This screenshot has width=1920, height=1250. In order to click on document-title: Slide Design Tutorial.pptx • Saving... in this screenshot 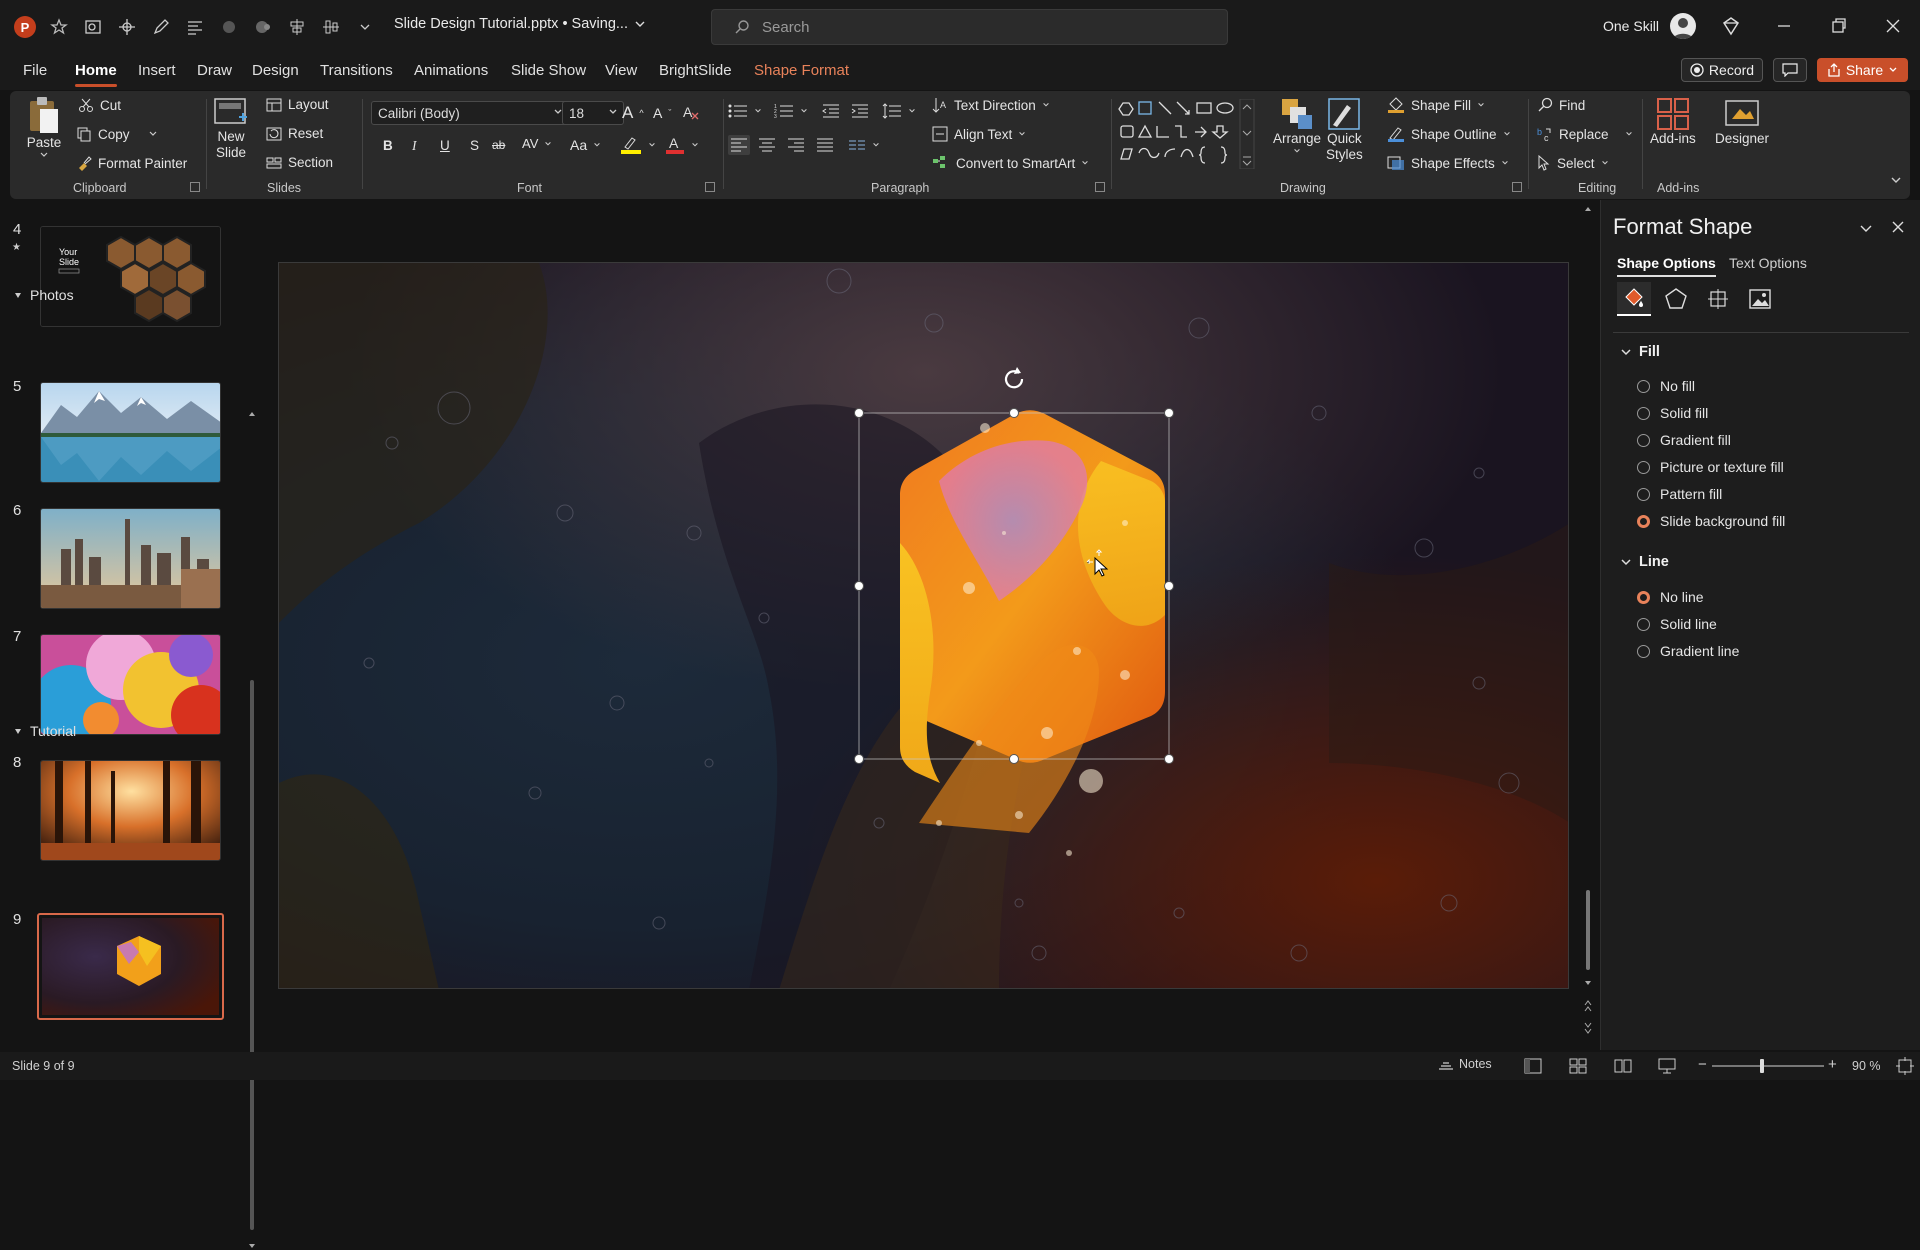, I will do `click(520, 24)`.